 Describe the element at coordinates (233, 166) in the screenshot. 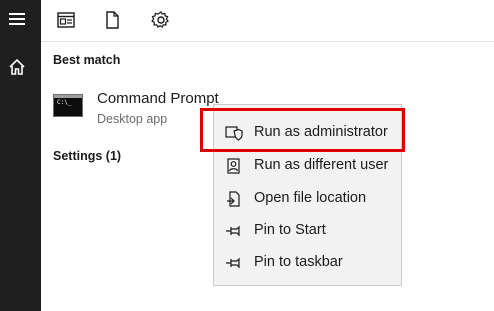

I see `user-icon` at that location.